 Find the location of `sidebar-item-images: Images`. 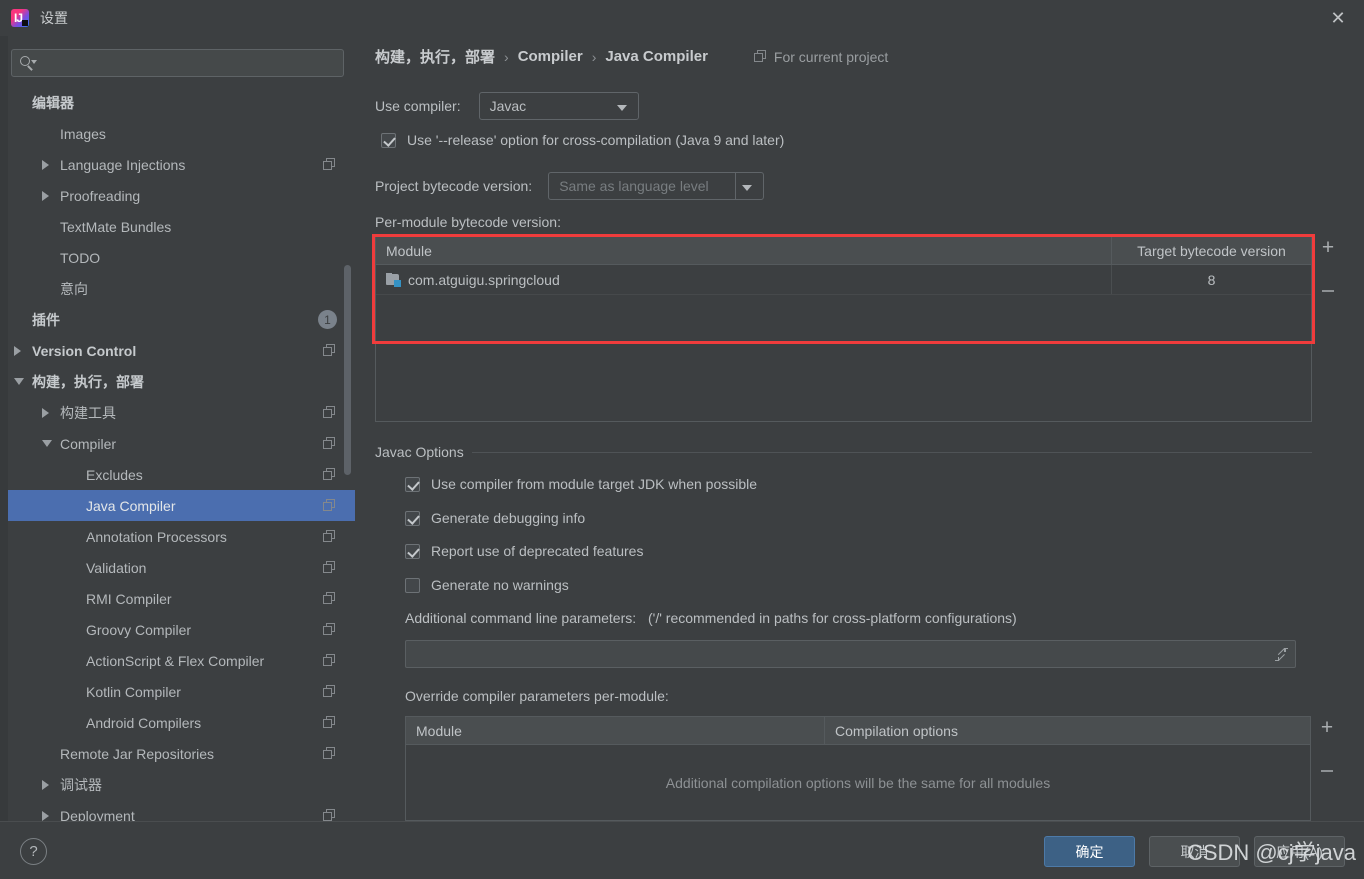

sidebar-item-images: Images is located at coordinates (181, 133).